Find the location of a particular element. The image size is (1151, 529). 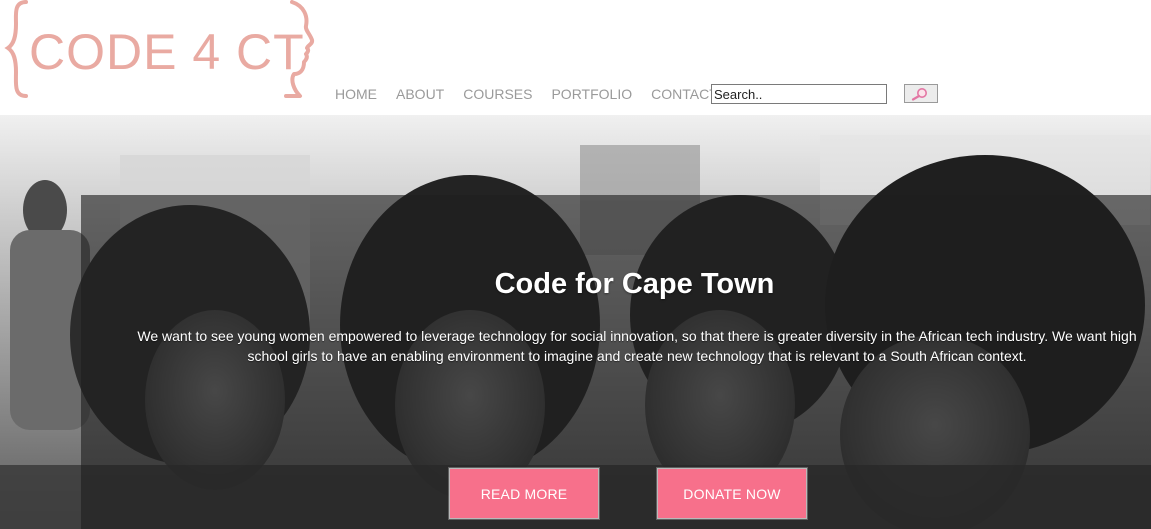

search-input is located at coordinates (799, 94).